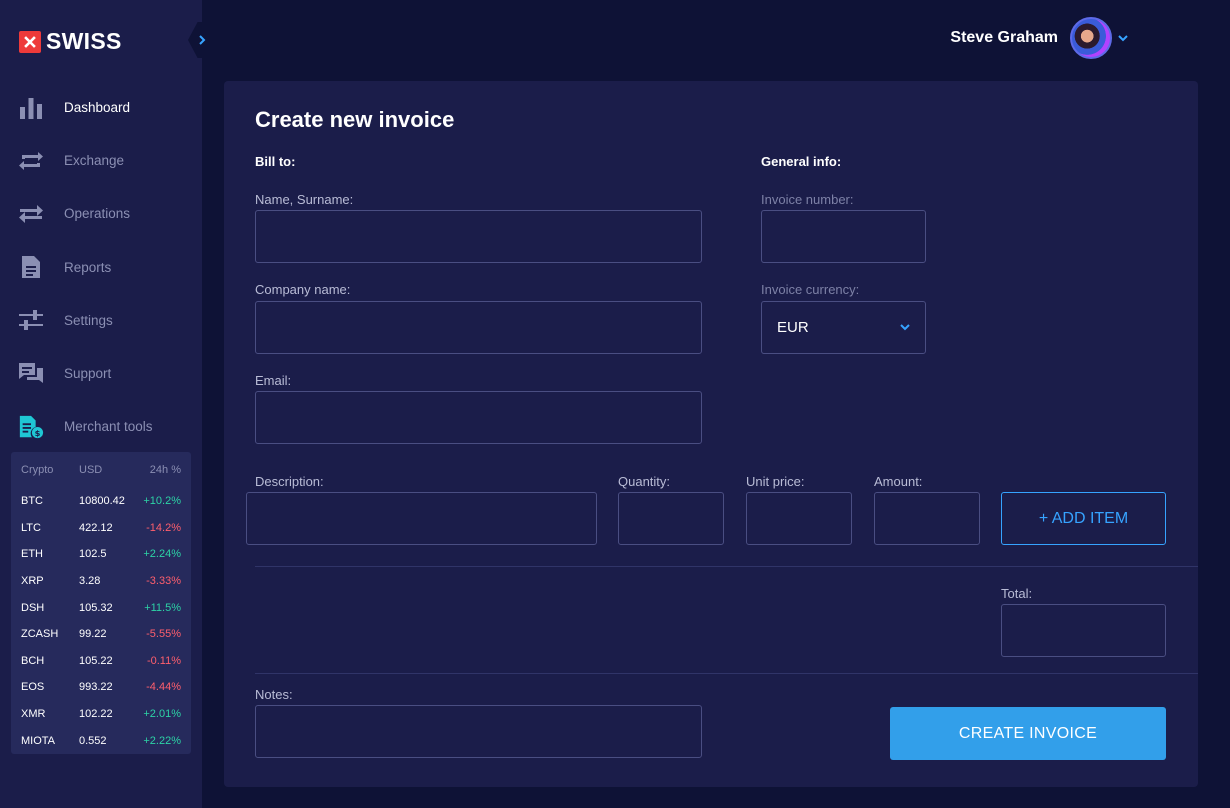 Image resolution: width=1230 pixels, height=808 pixels. Describe the element at coordinates (93, 634) in the screenshot. I see `ticker-price: 99.22` at that location.